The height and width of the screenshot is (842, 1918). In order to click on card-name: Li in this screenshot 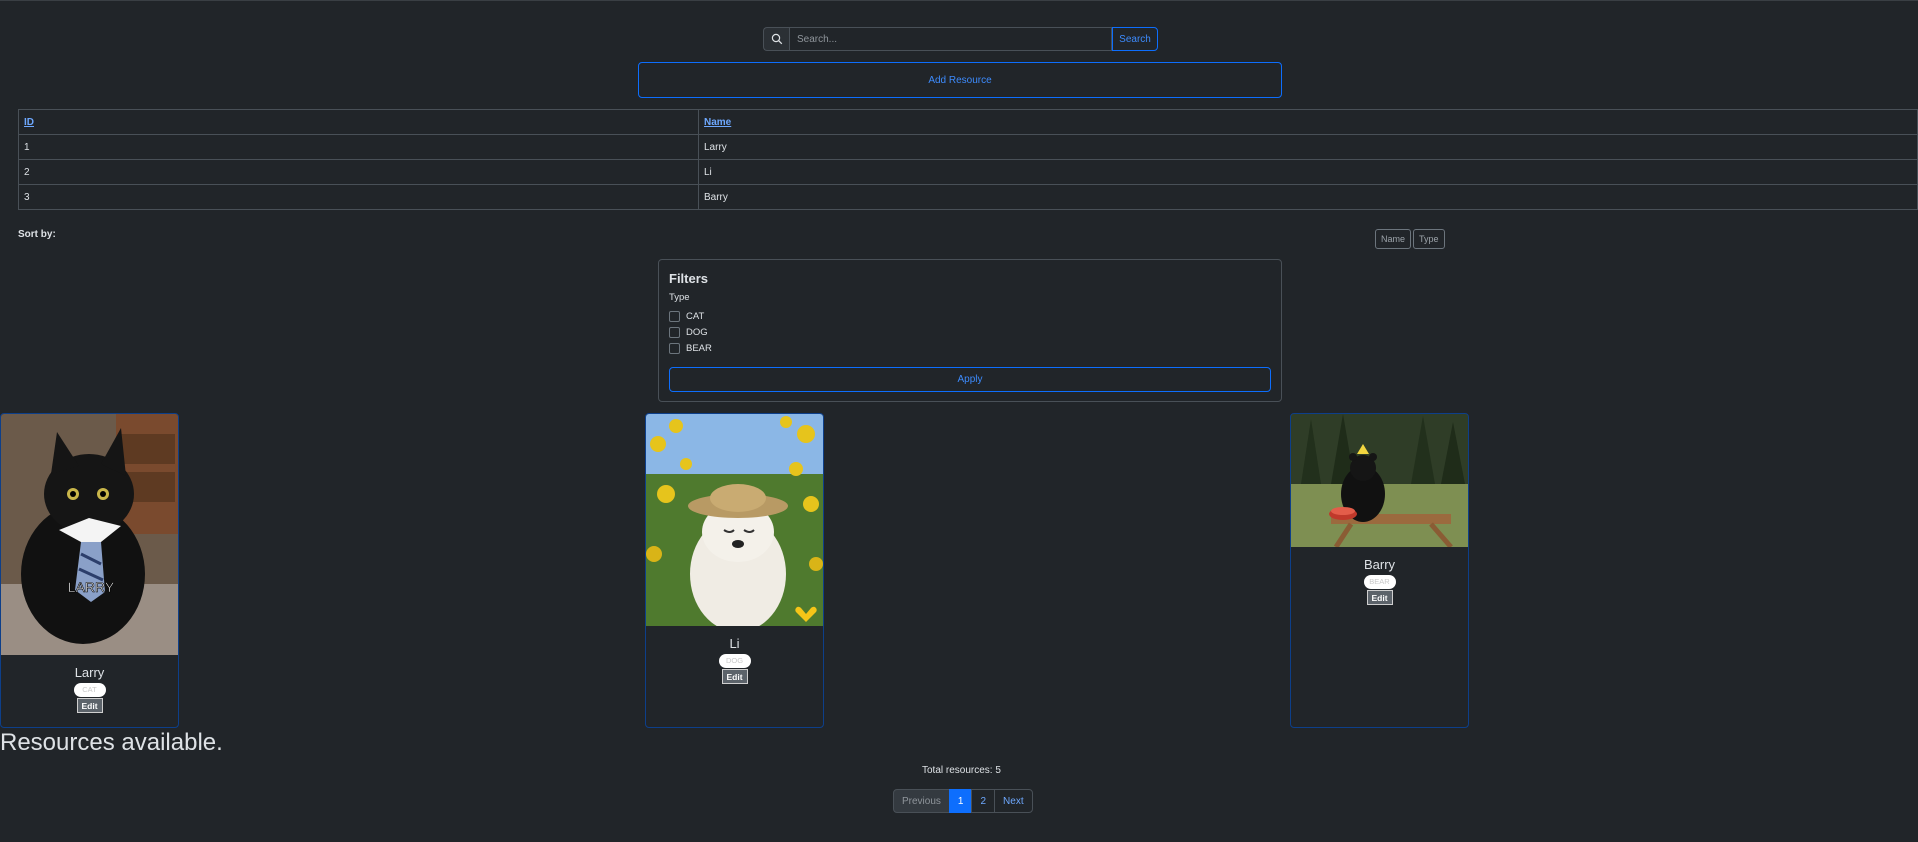, I will do `click(734, 643)`.